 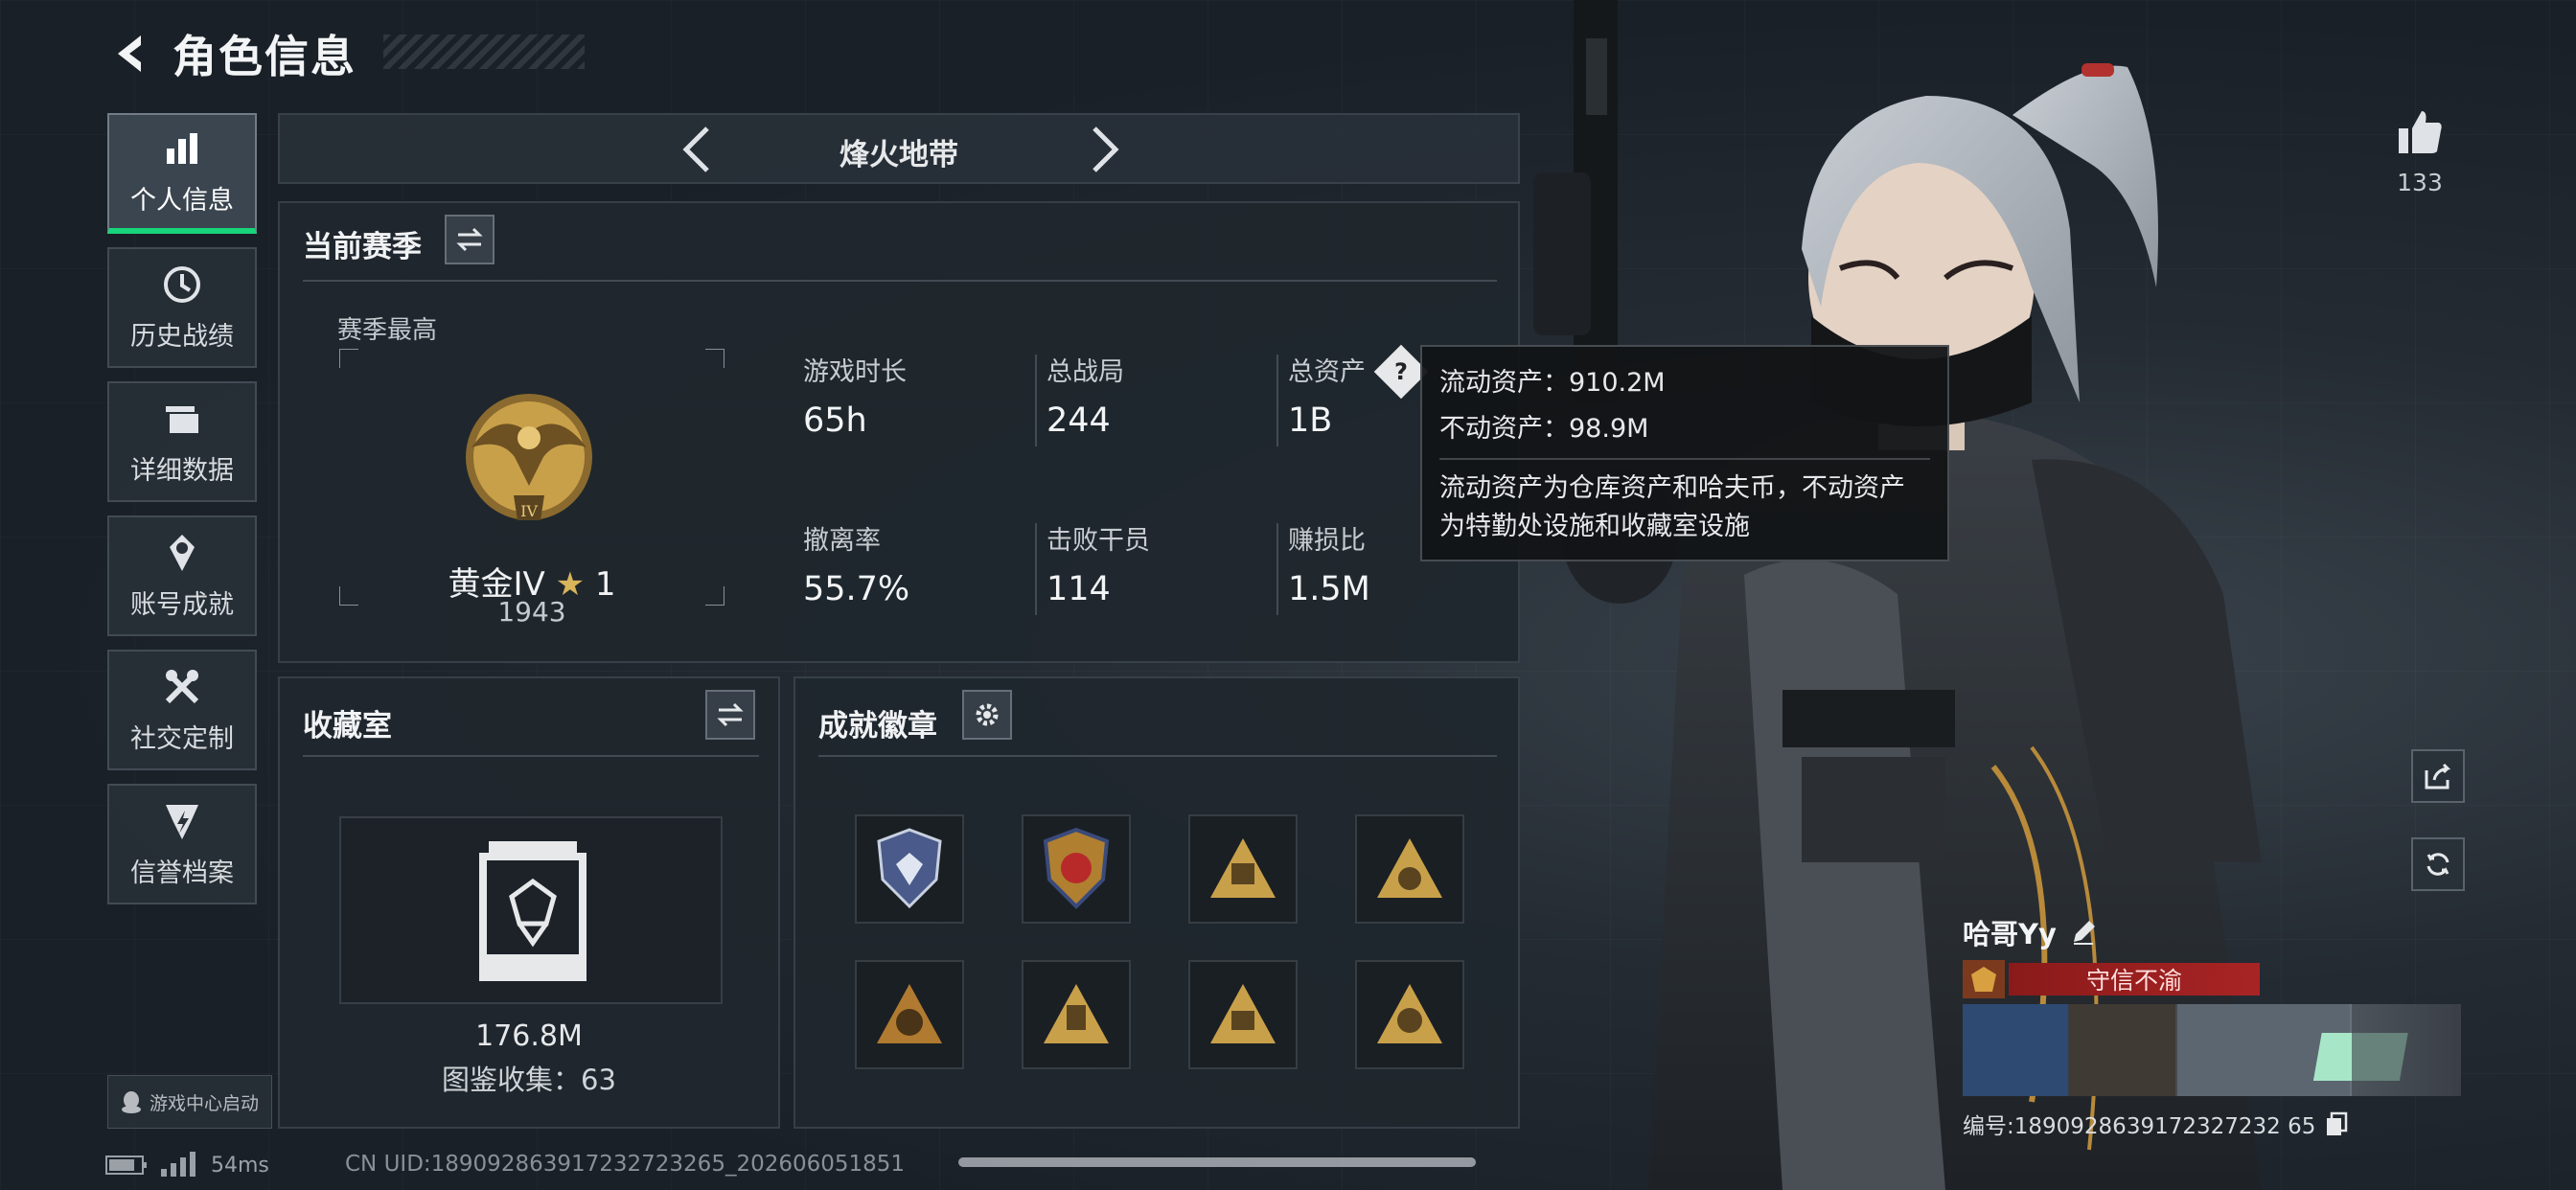 I want to click on folder-icon, so click(x=182, y=419).